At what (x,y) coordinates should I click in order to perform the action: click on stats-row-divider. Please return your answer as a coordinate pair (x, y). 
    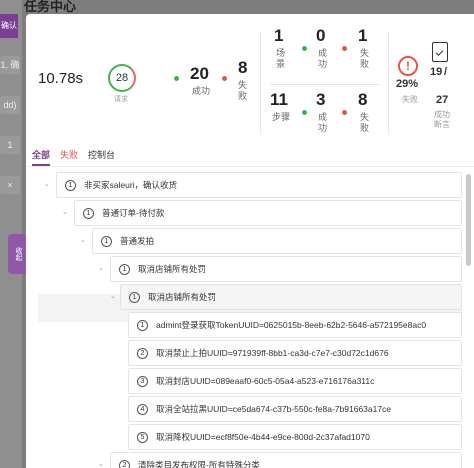
    Looking at the image, I should click on (325, 84).